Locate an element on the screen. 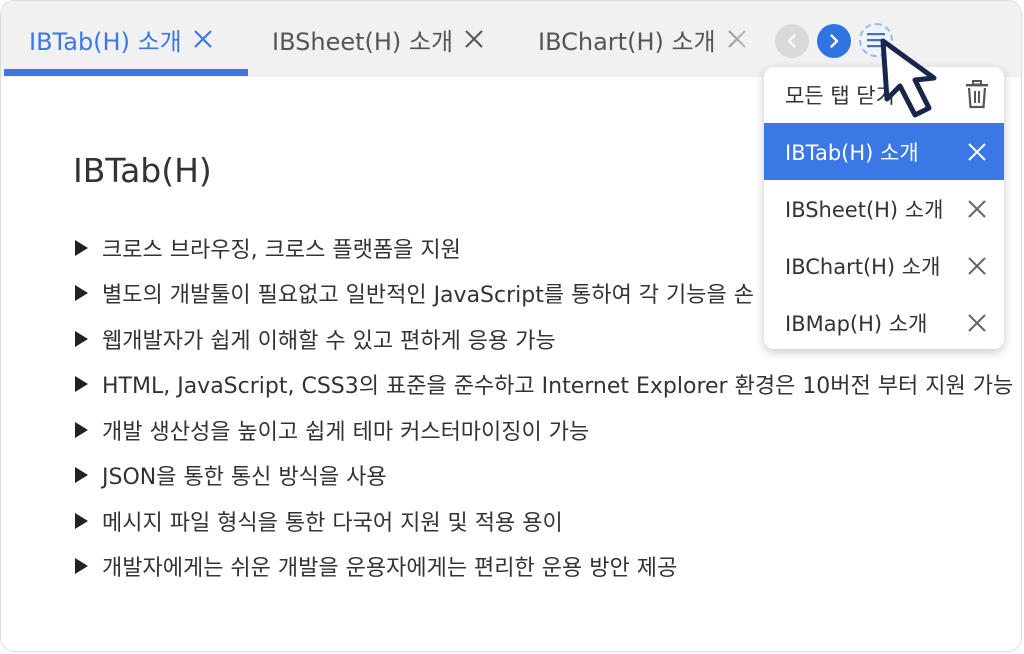 This screenshot has height=654, width=1024. page-title: IBTab(H) is located at coordinates (142, 170).